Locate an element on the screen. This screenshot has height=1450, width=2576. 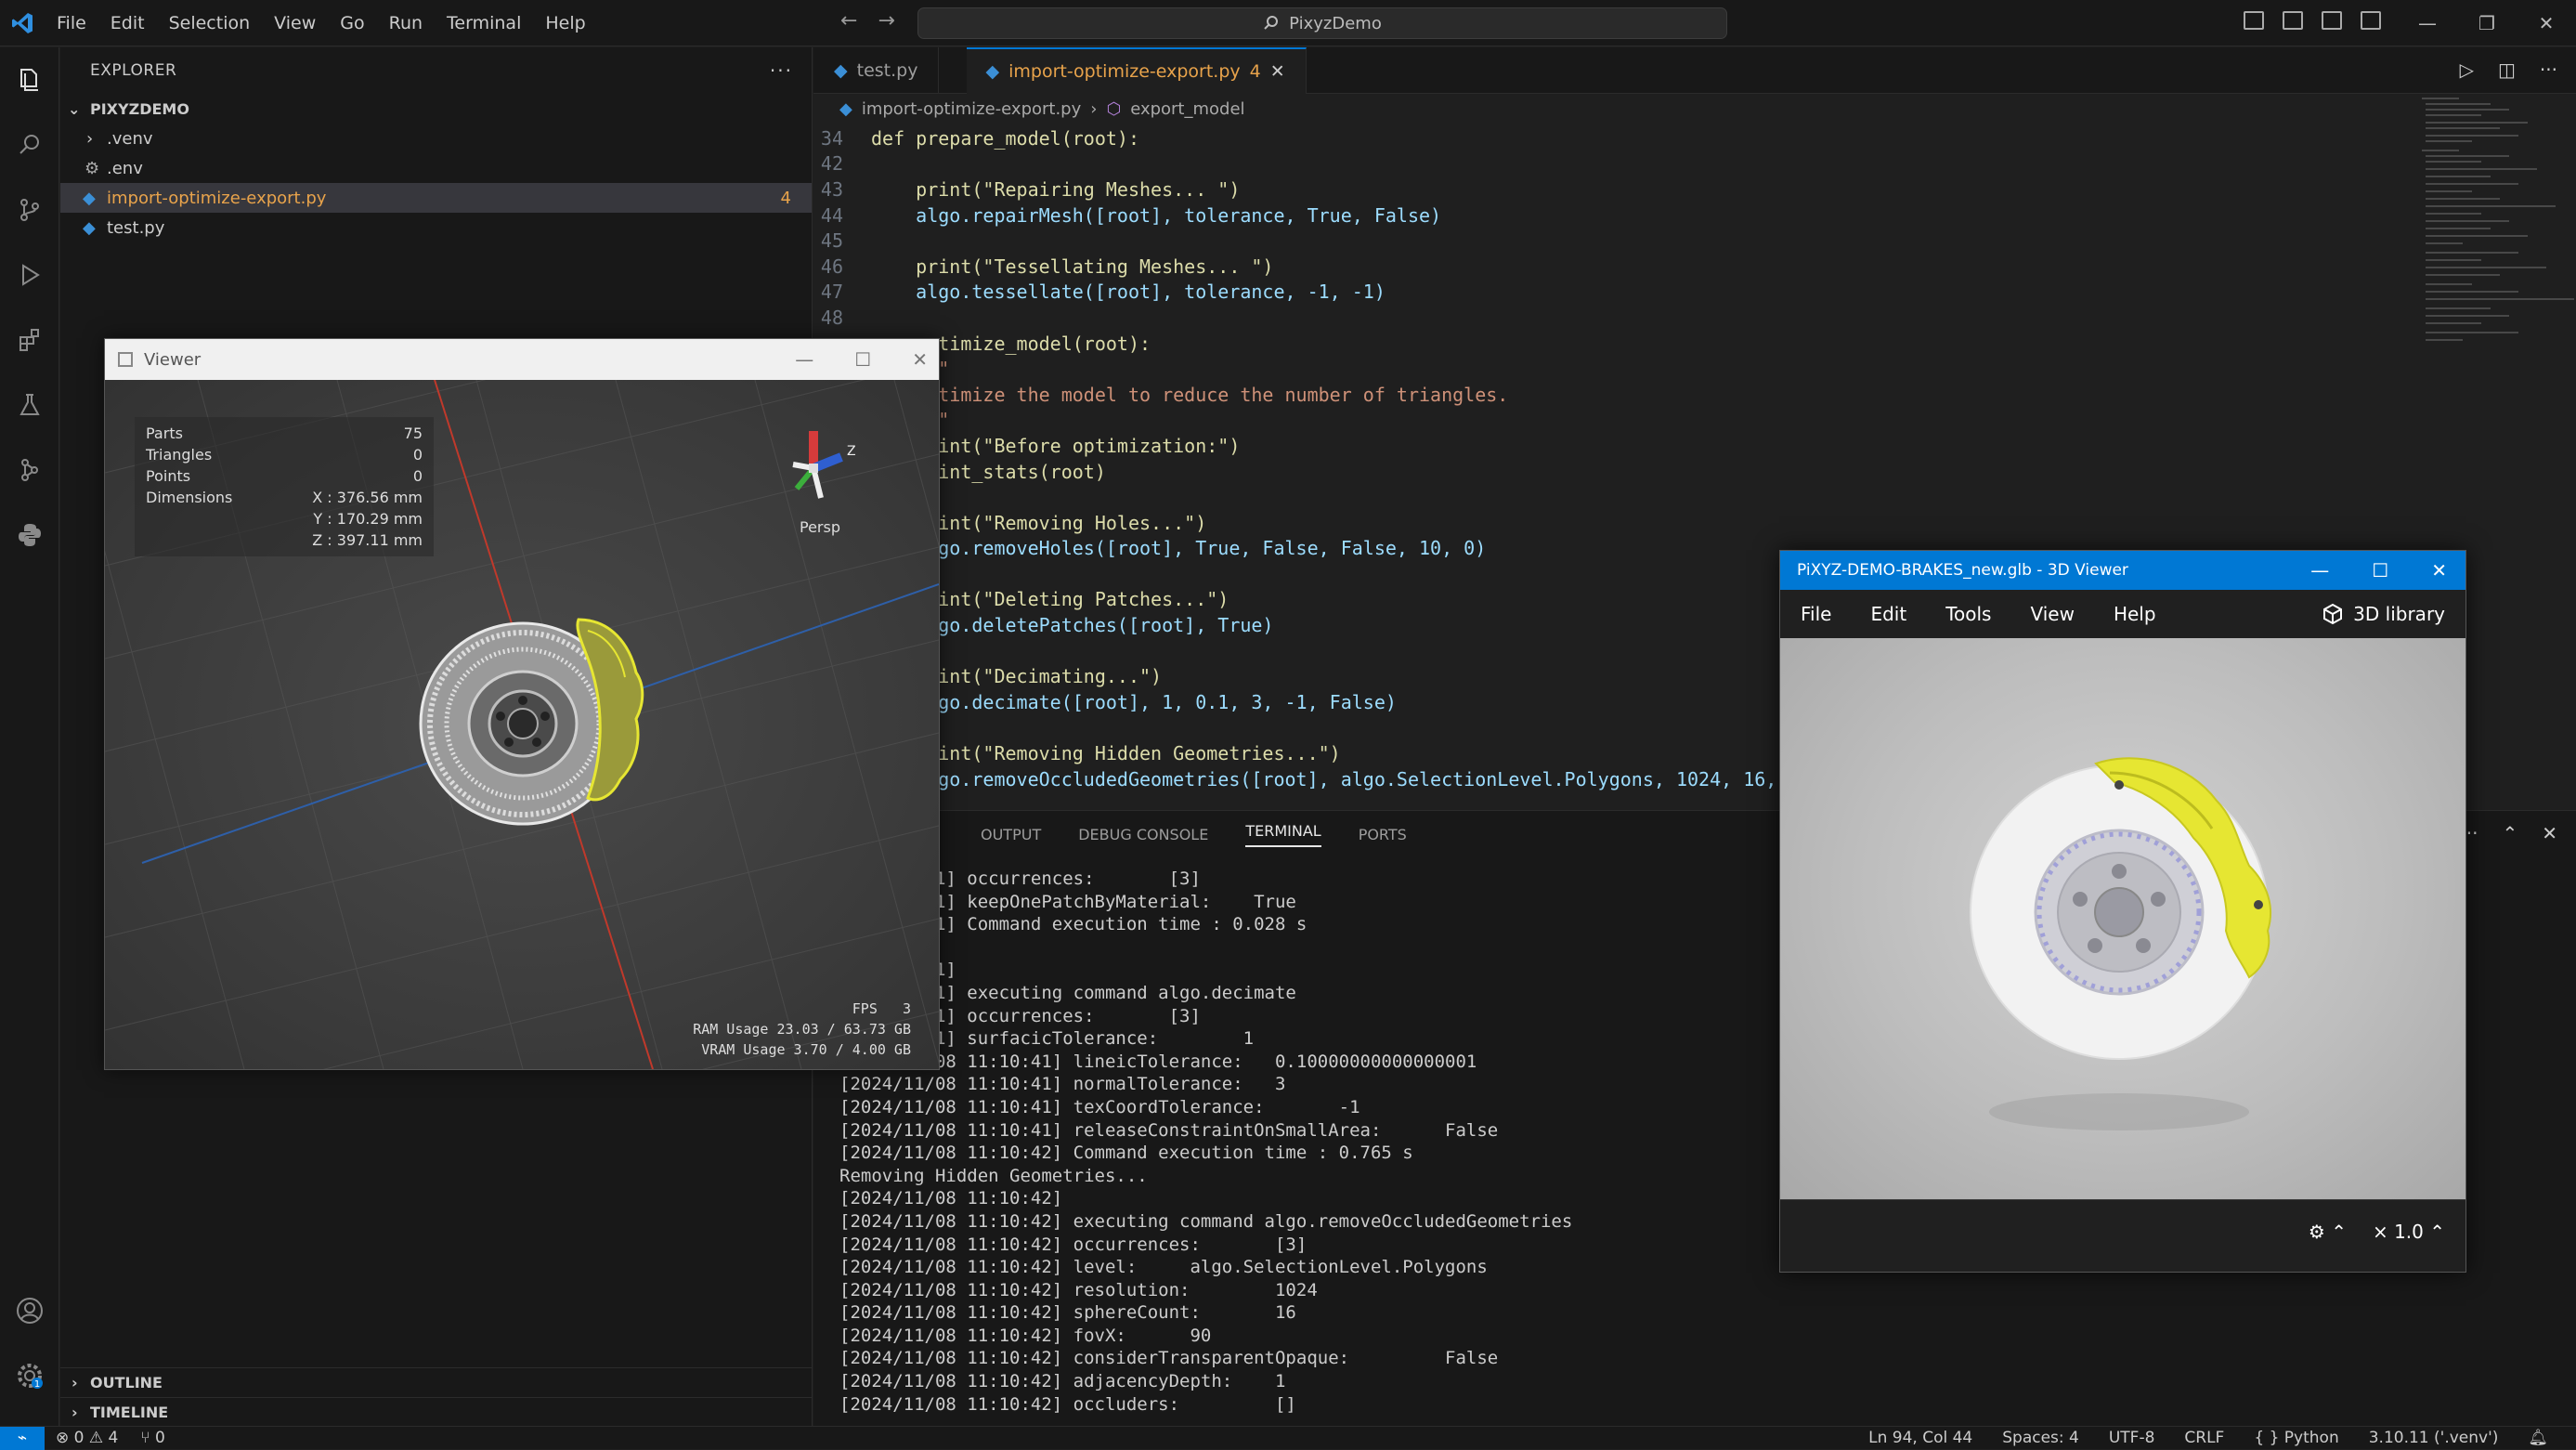
python-interpreter: 3.10.11 ('.venv') is located at coordinates (2434, 1438).